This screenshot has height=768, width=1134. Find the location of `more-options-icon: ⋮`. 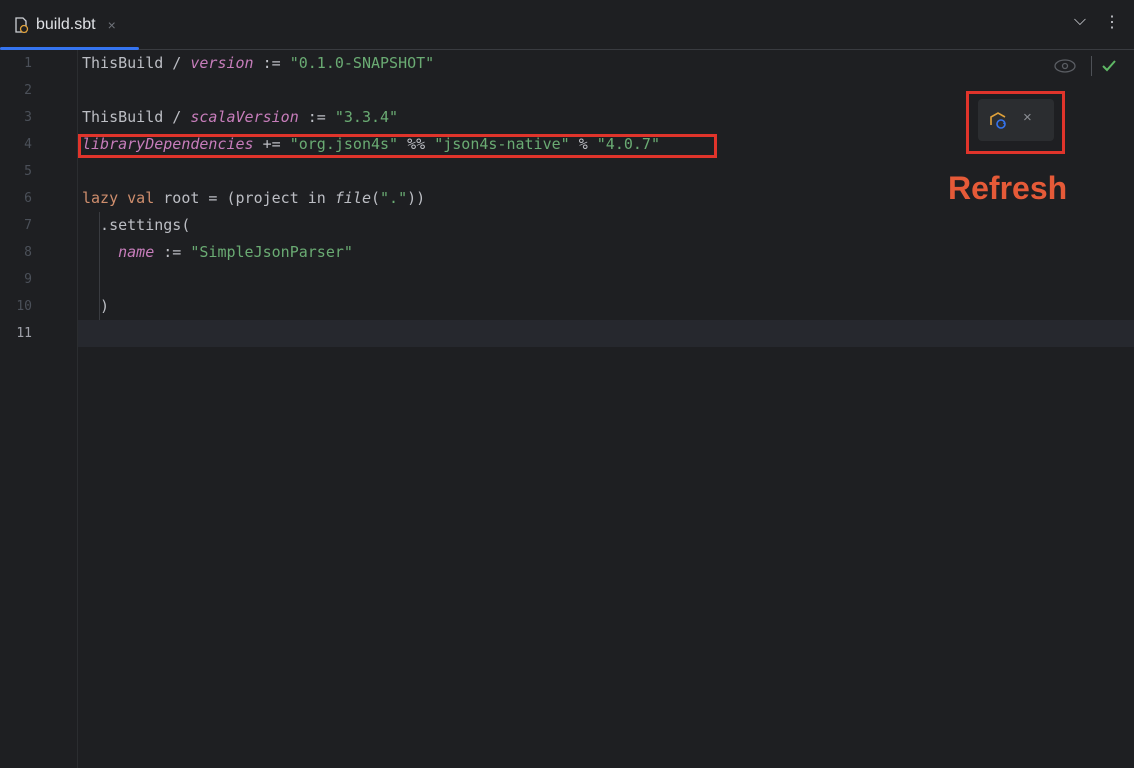

more-options-icon: ⋮ is located at coordinates (1112, 22).